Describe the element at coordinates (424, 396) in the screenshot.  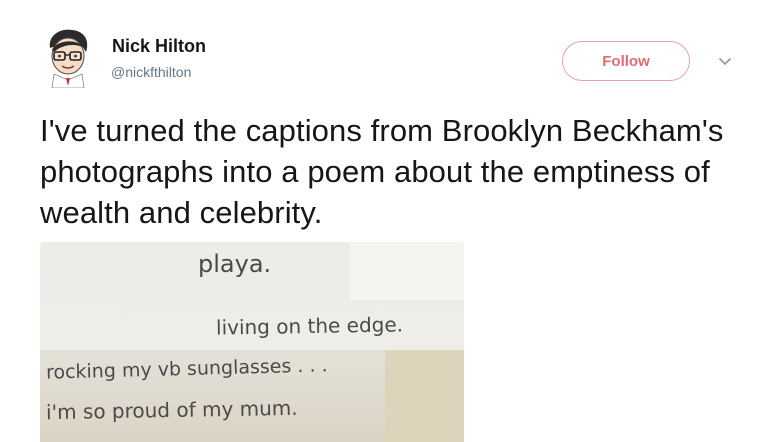
I see `photo-paper-bottom-right` at that location.